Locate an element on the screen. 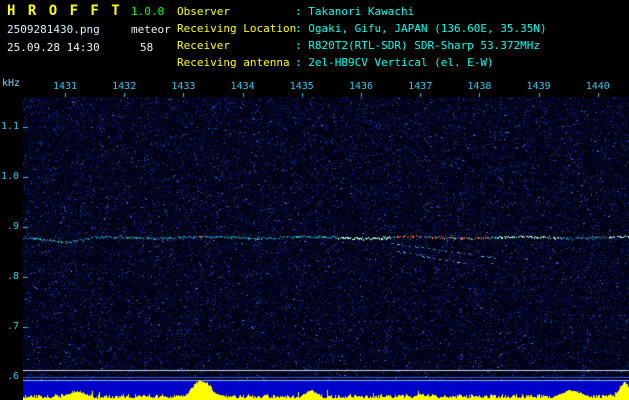 Image resolution: width=629 pixels, height=400 pixels. station-info-value: : Takanori Kawachi is located at coordinates (355, 11).